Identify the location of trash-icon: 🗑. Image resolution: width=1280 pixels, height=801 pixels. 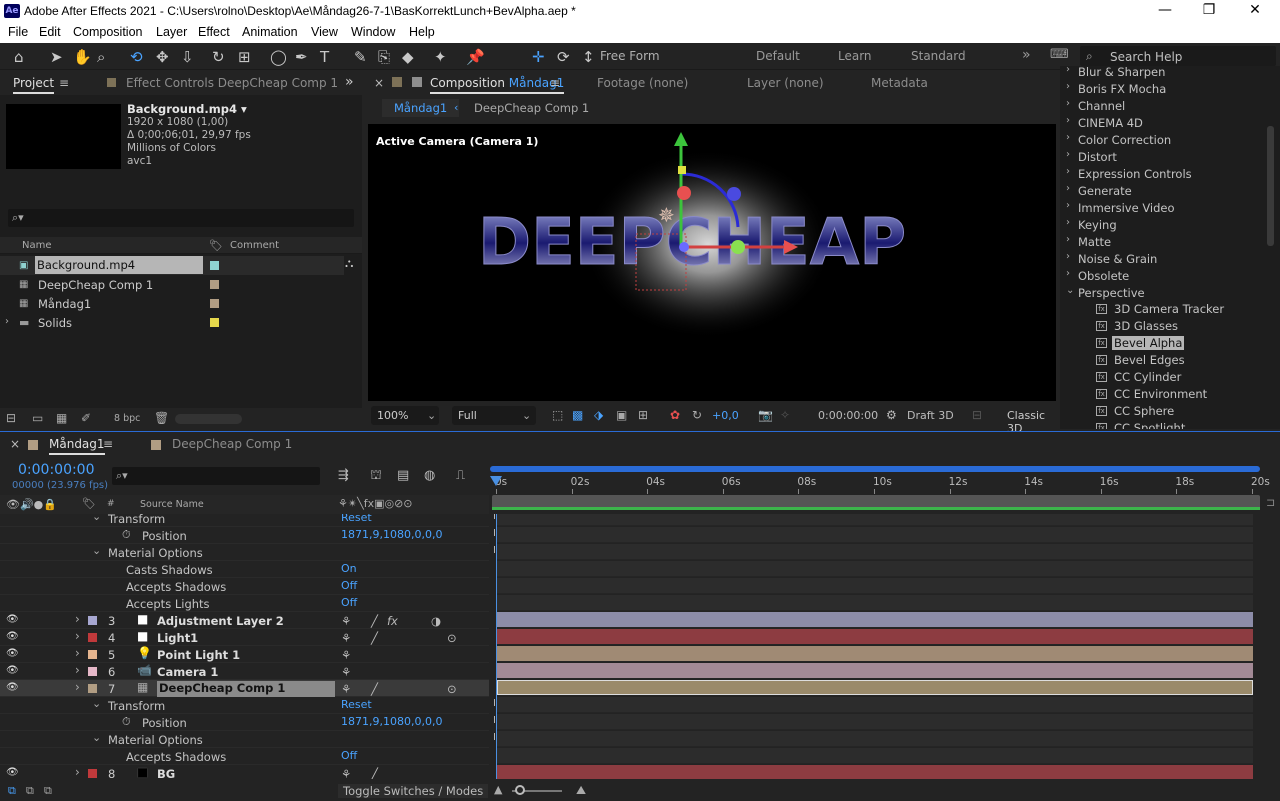
(161, 418).